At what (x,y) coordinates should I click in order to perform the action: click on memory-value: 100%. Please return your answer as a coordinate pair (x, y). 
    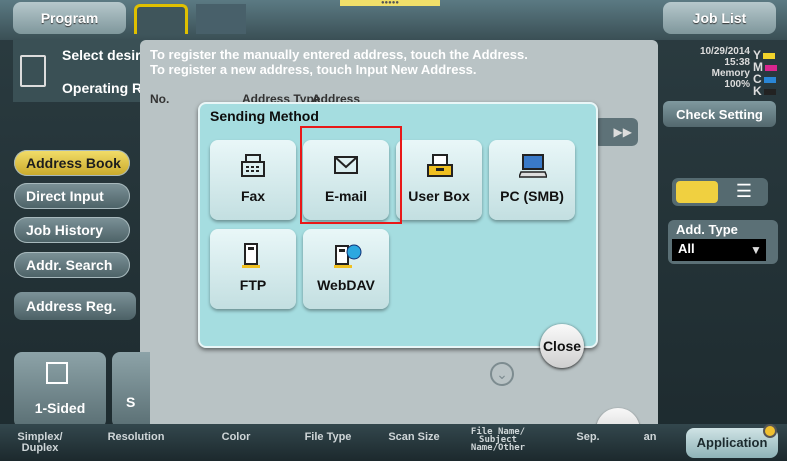
    Looking at the image, I should click on (737, 84).